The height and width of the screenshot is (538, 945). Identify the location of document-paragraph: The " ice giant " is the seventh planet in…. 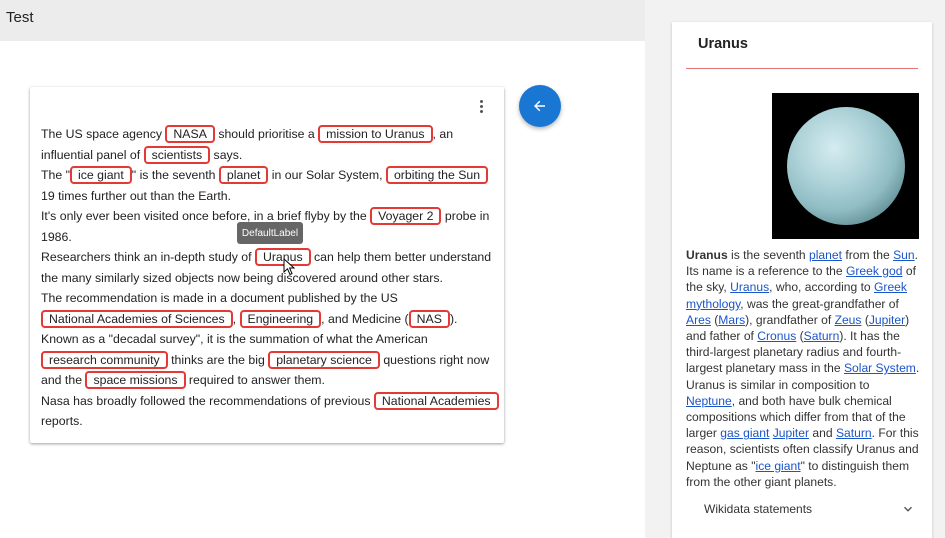
(271, 185).